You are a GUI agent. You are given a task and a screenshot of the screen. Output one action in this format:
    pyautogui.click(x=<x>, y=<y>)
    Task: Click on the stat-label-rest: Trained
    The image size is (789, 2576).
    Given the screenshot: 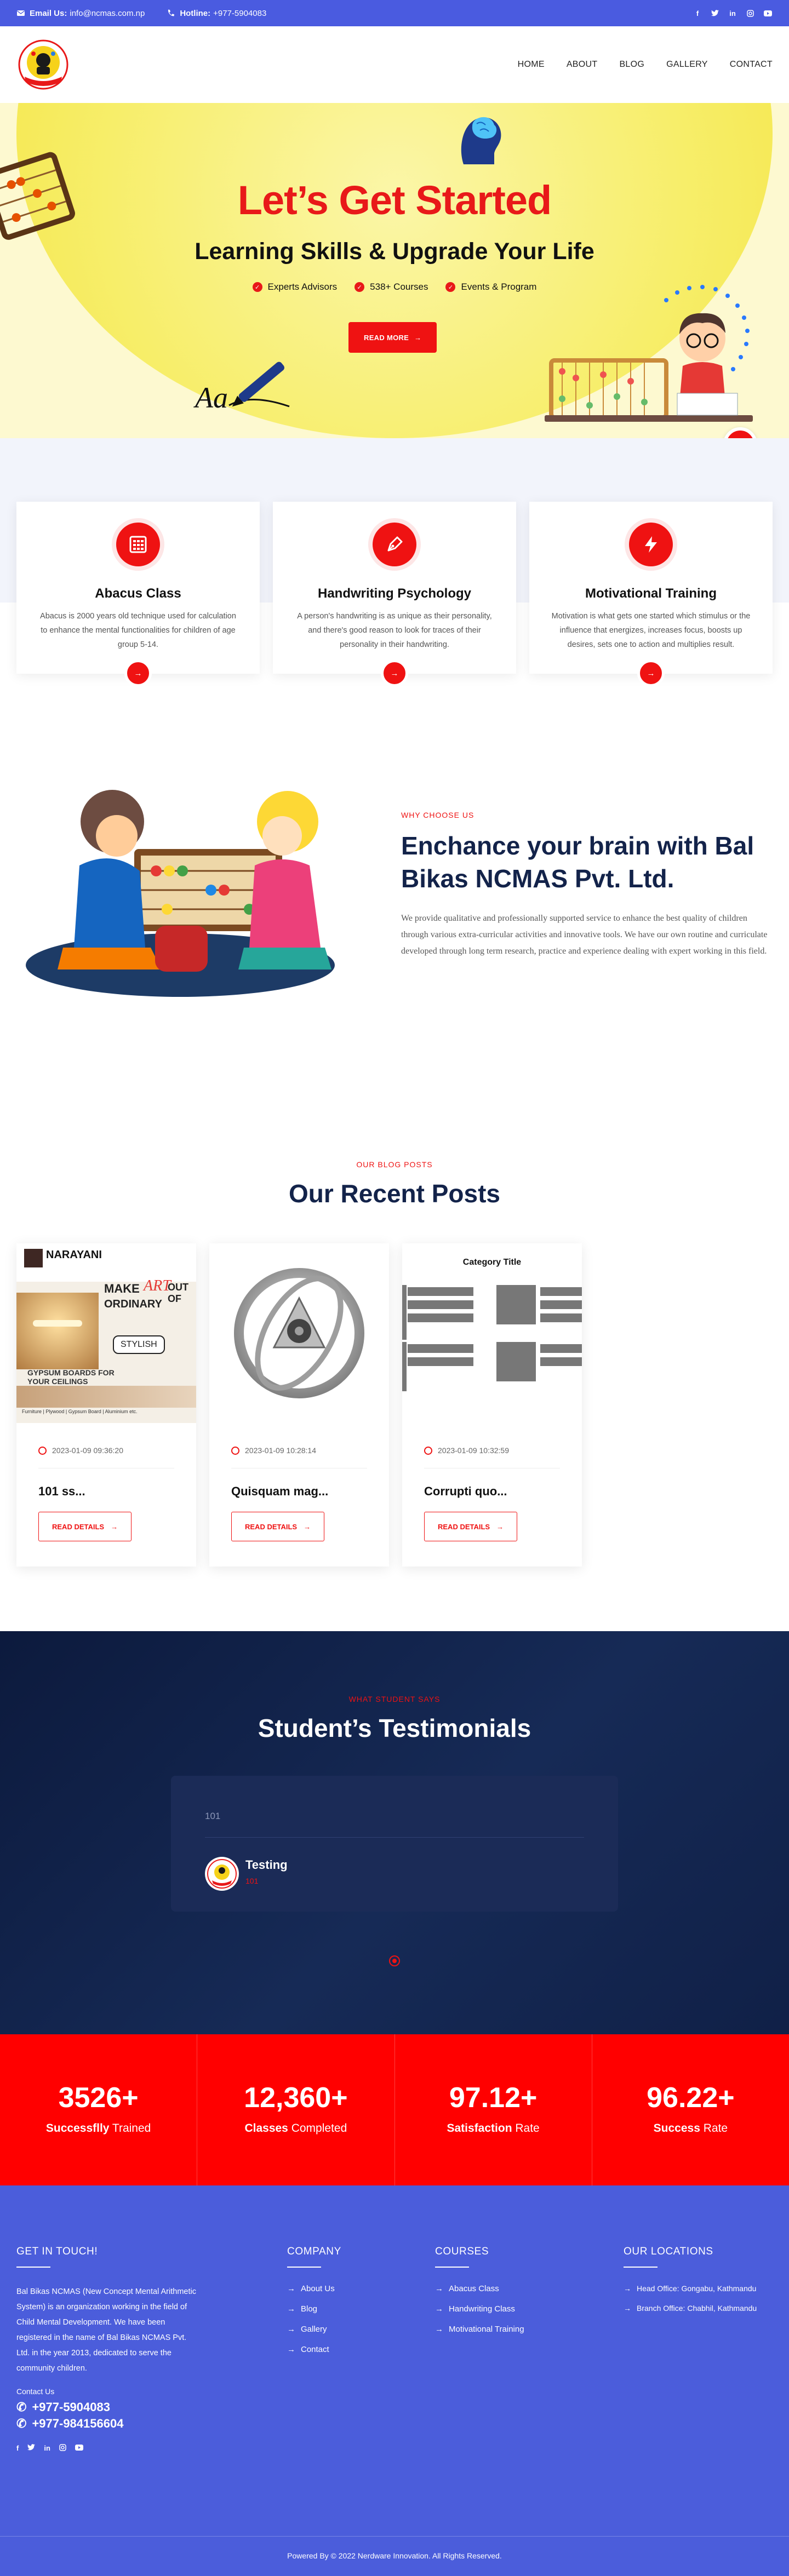 What is the action you would take?
    pyautogui.click(x=130, y=2128)
    